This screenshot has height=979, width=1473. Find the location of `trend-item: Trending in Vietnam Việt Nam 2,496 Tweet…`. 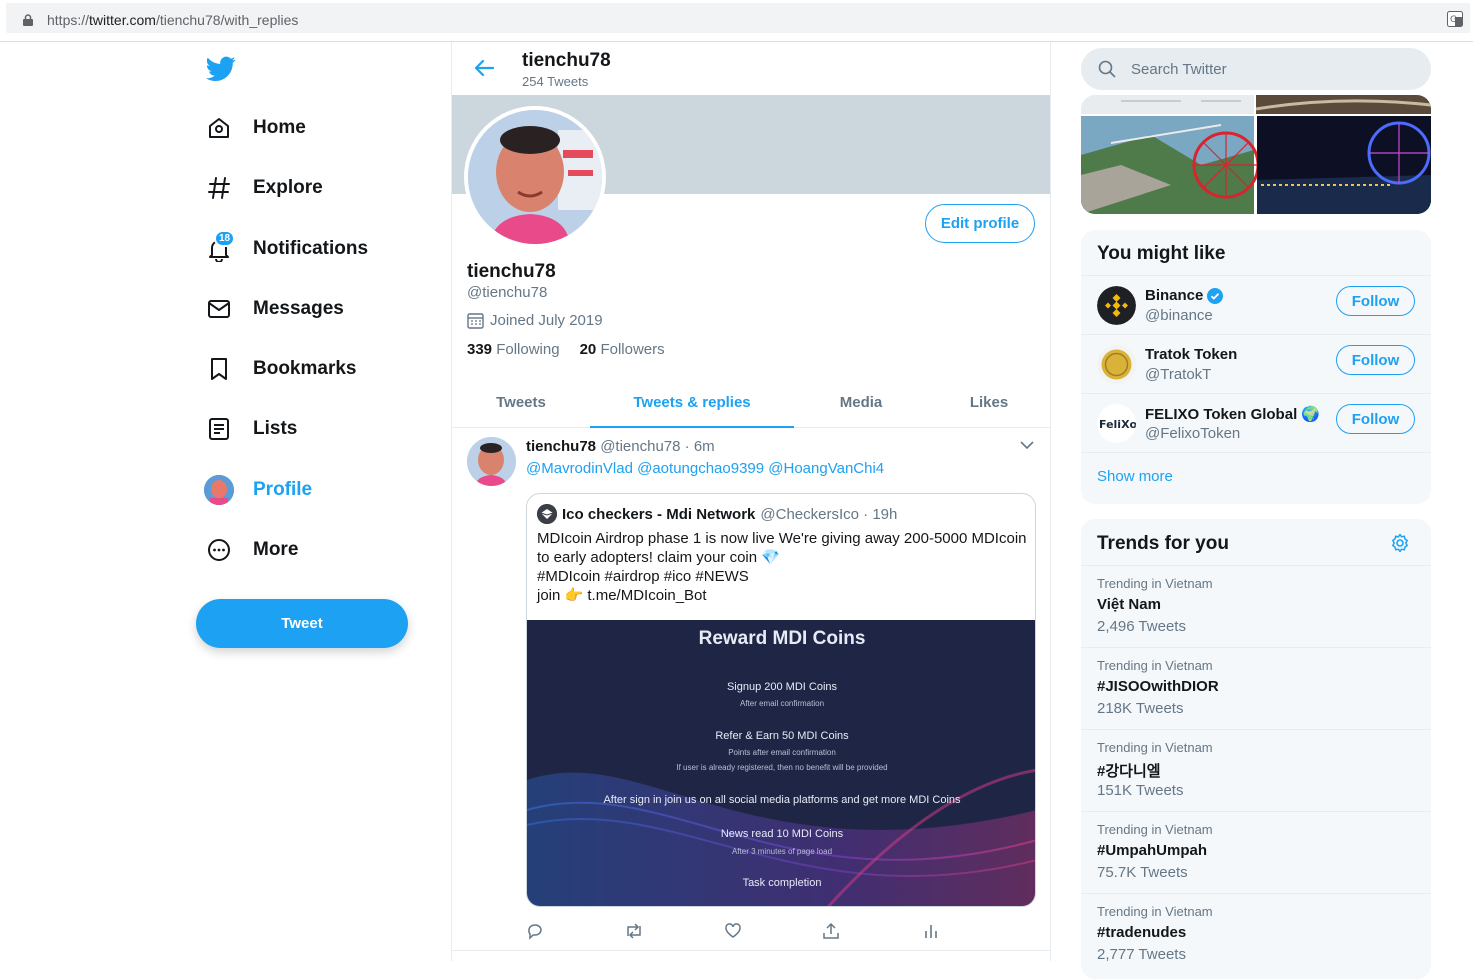

trend-item: Trending in Vietnam Việt Nam 2,496 Tweet… is located at coordinates (1256, 606).